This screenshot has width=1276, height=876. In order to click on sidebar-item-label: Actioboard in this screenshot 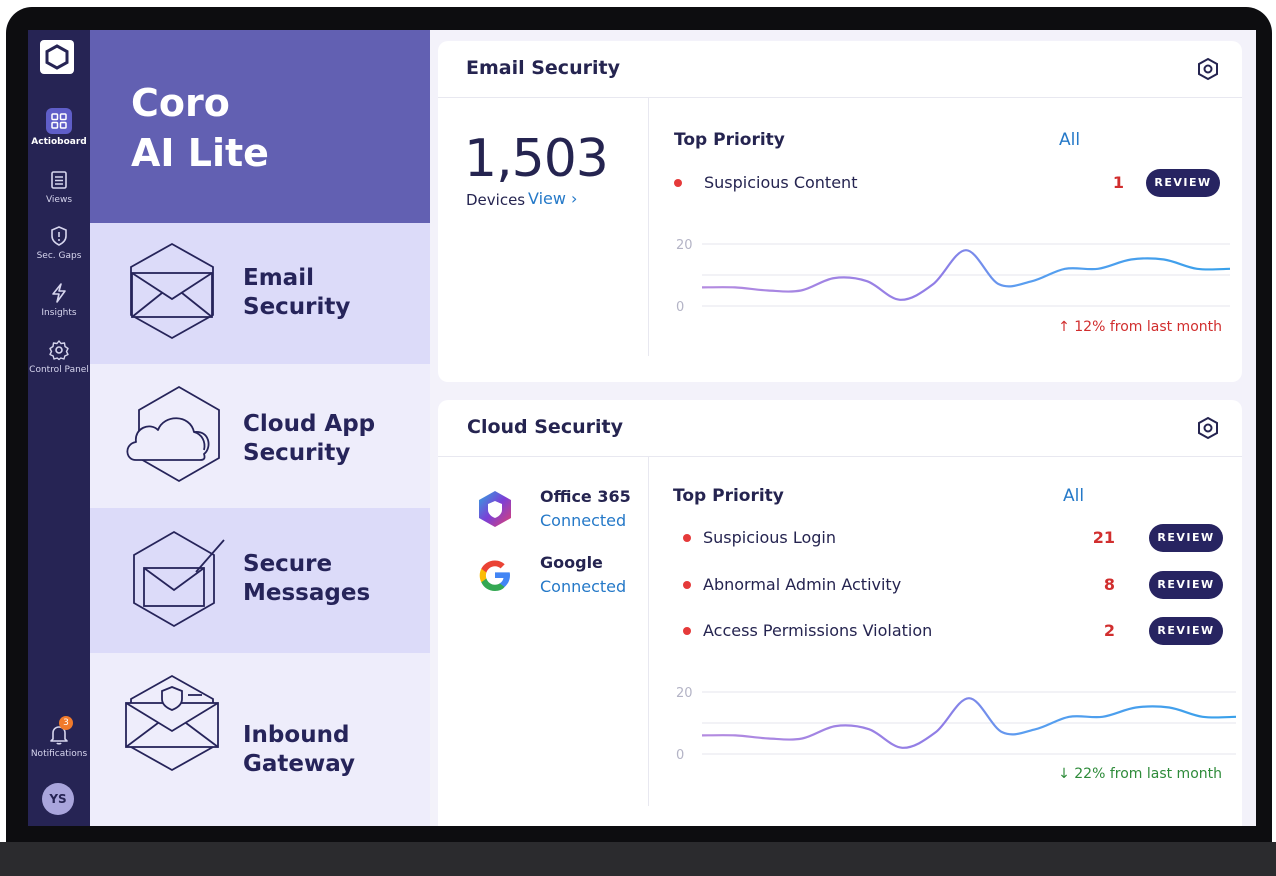, I will do `click(59, 142)`.